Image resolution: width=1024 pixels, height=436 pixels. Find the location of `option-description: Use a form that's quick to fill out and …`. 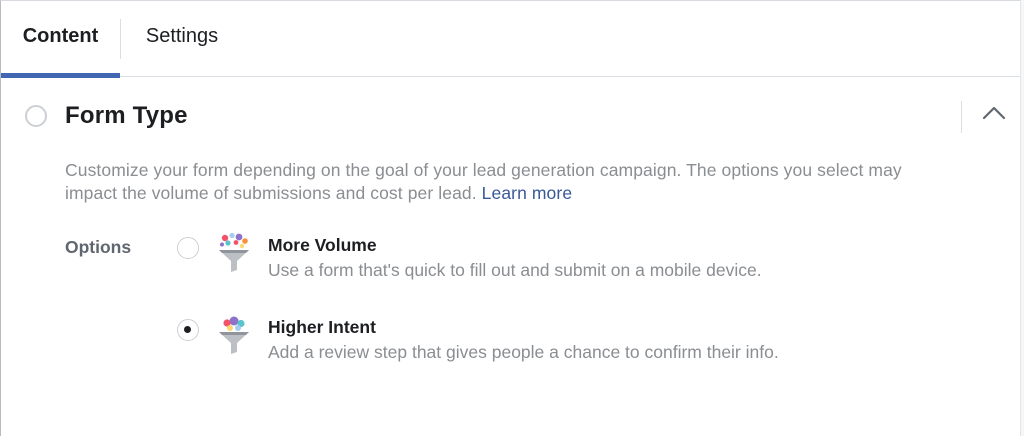

option-description: Use a form that's quick to fill out and … is located at coordinates (515, 270).